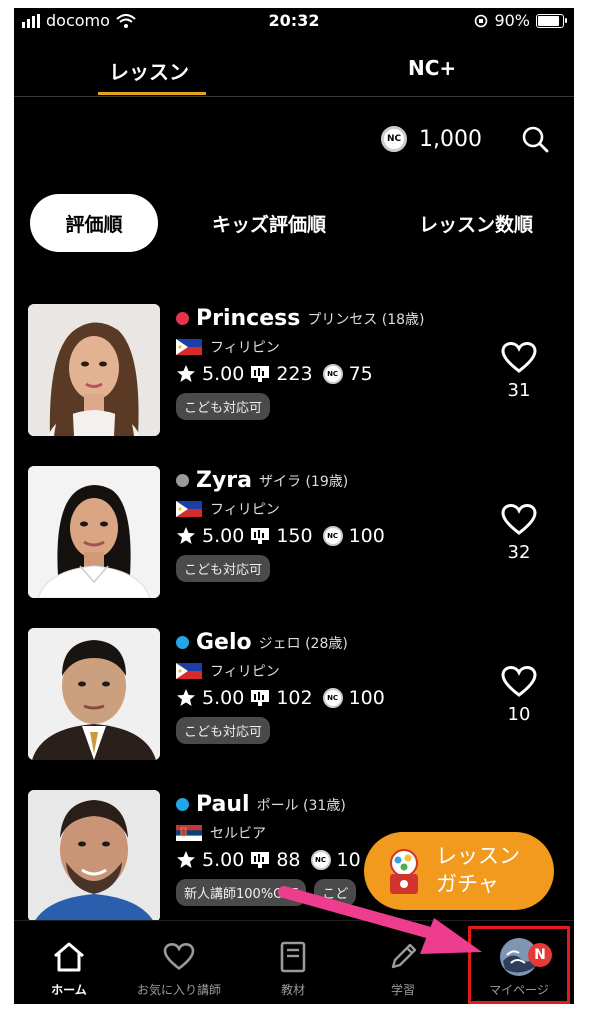  I want to click on teacher-country: セルビア, so click(238, 834).